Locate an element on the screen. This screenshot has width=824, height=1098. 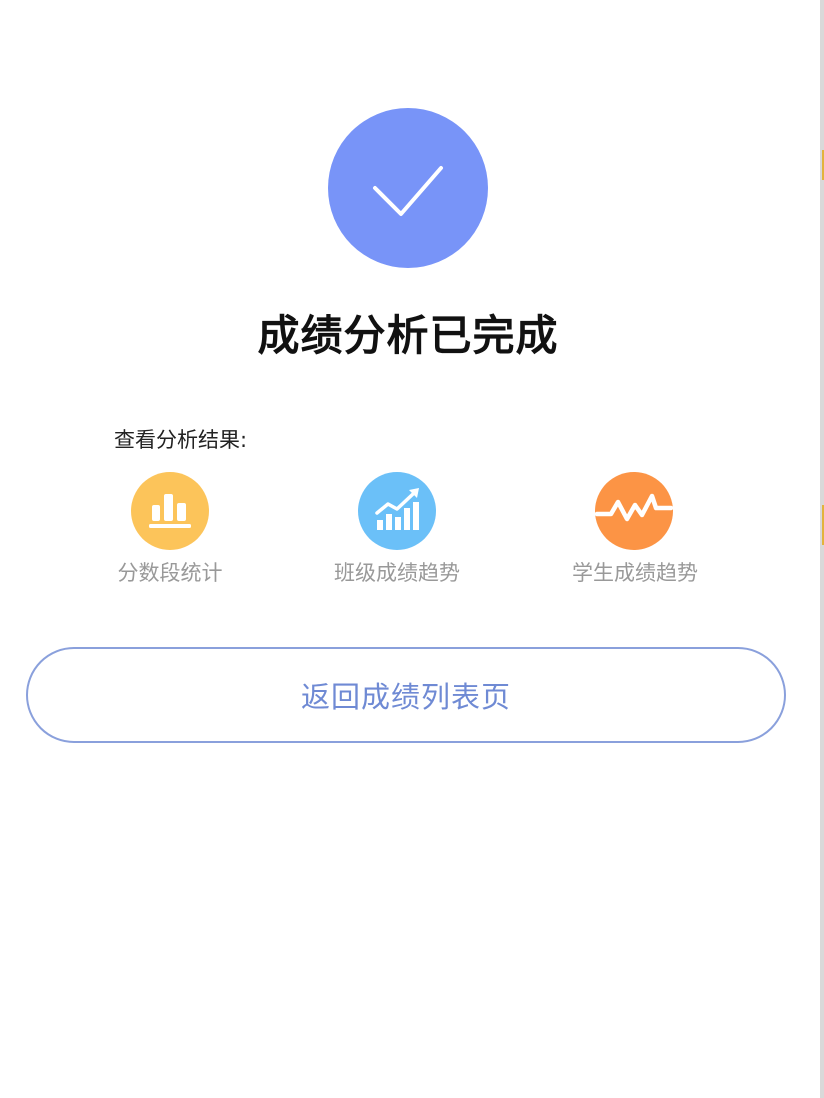
results-section-label: 查看分析结果: is located at coordinates (181, 440).